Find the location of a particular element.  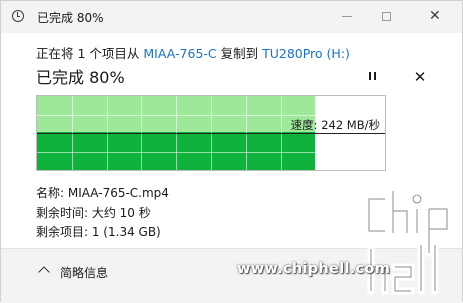

copy-prefix: 正在将 1 个项目从 is located at coordinates (90, 53).